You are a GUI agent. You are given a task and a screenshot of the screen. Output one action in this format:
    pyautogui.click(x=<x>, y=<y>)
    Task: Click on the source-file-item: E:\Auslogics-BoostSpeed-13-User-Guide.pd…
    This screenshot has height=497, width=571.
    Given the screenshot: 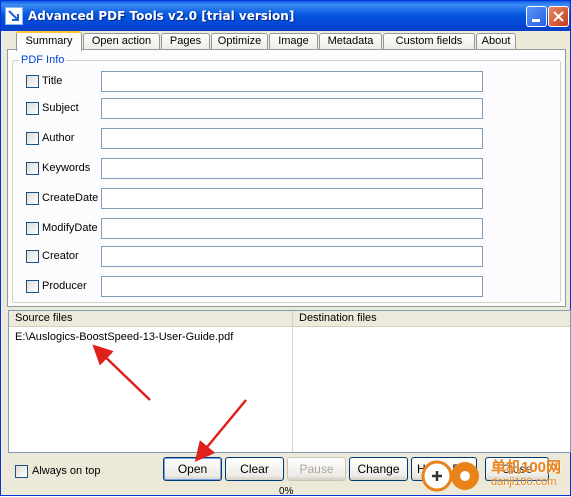 What is the action you would take?
    pyautogui.click(x=124, y=337)
    